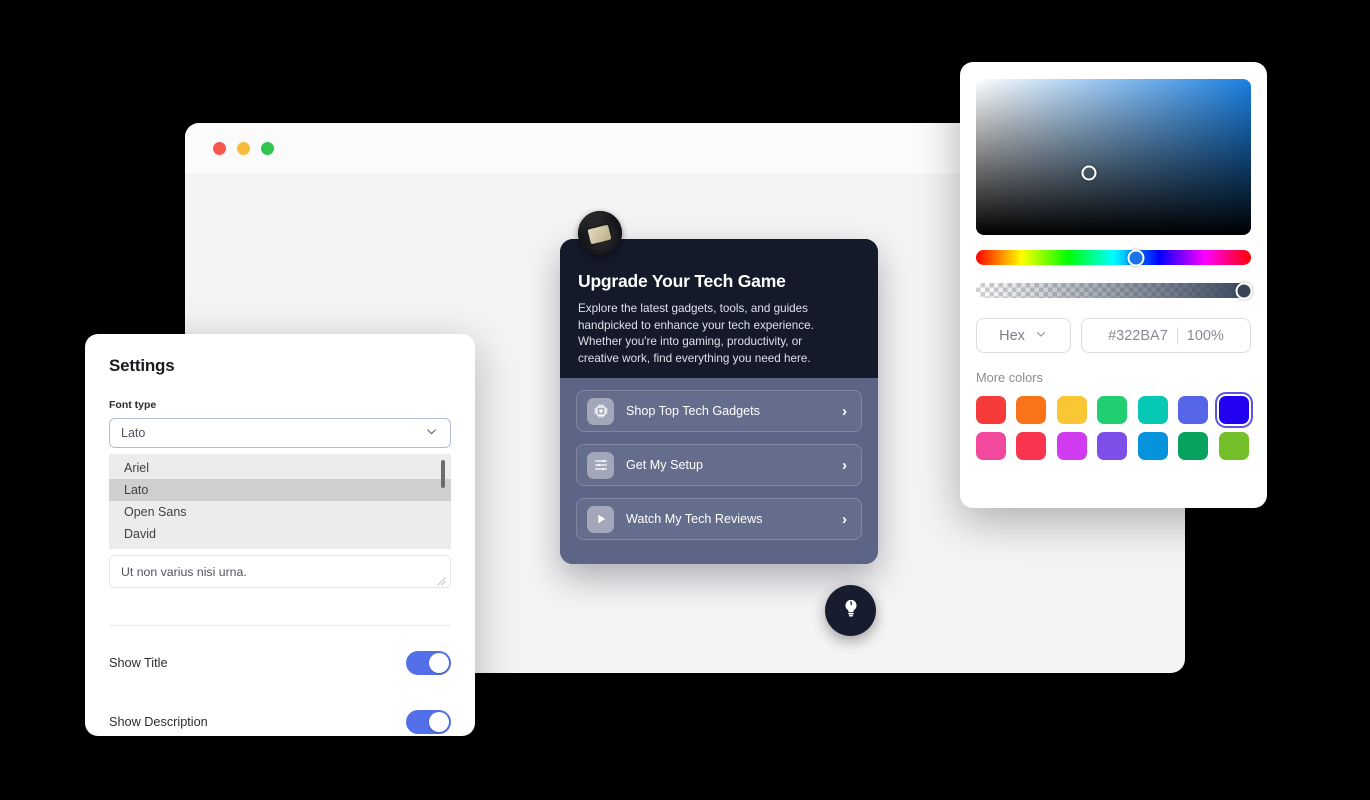 The image size is (1370, 800). I want to click on window-minimize-dot, so click(243, 148).